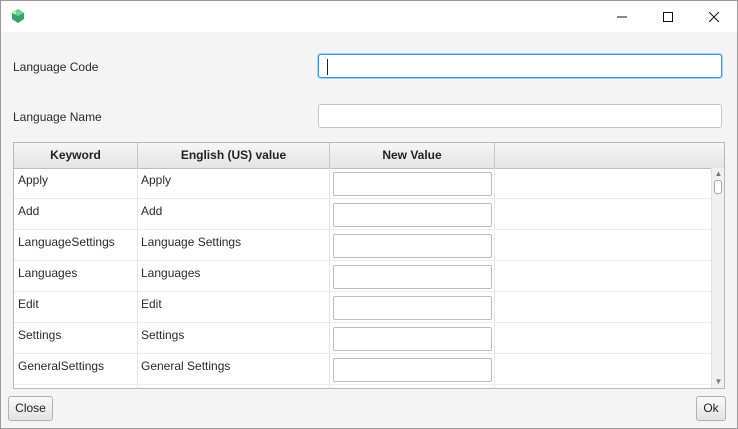 This screenshot has height=429, width=738. I want to click on keyword-cell: Apply, so click(33, 180).